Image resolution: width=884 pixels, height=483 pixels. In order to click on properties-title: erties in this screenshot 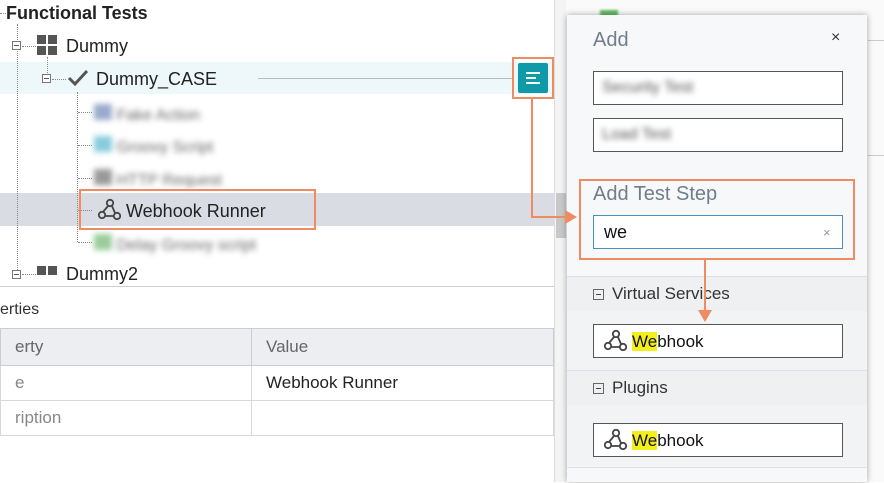, I will do `click(20, 309)`.